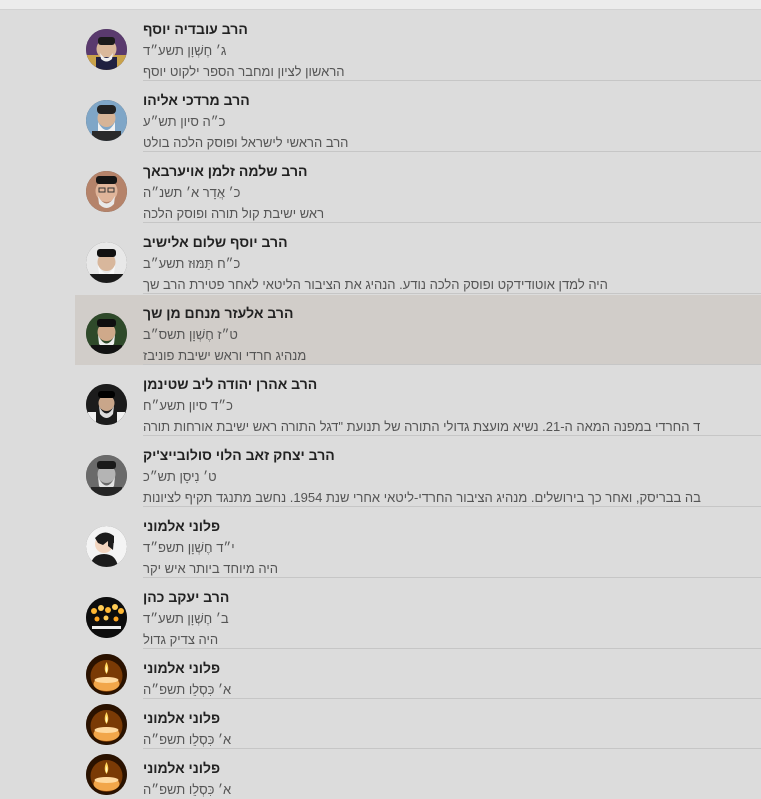 This screenshot has width=761, height=799. What do you see at coordinates (186, 618) in the screenshot?
I see `entry-date: ב׳ חֶשְׁוָן תשע״ד` at bounding box center [186, 618].